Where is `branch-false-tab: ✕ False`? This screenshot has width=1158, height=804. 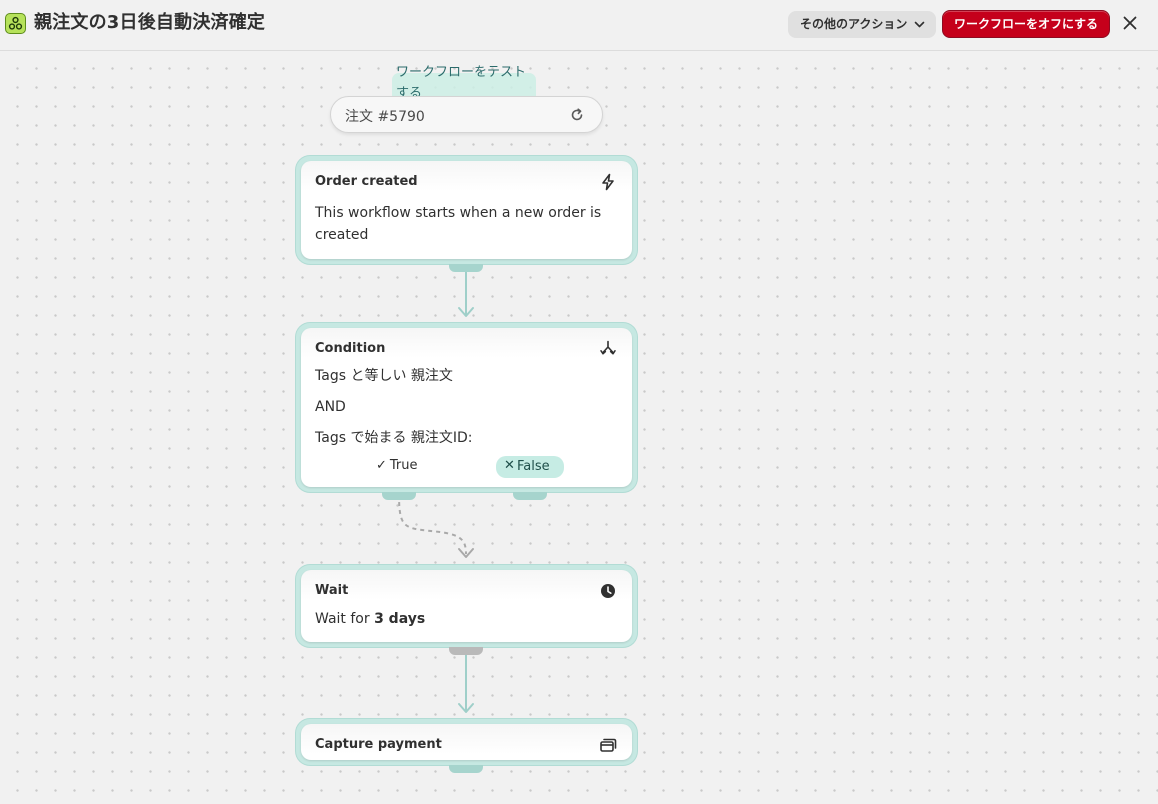 branch-false-tab: ✕ False is located at coordinates (530, 467).